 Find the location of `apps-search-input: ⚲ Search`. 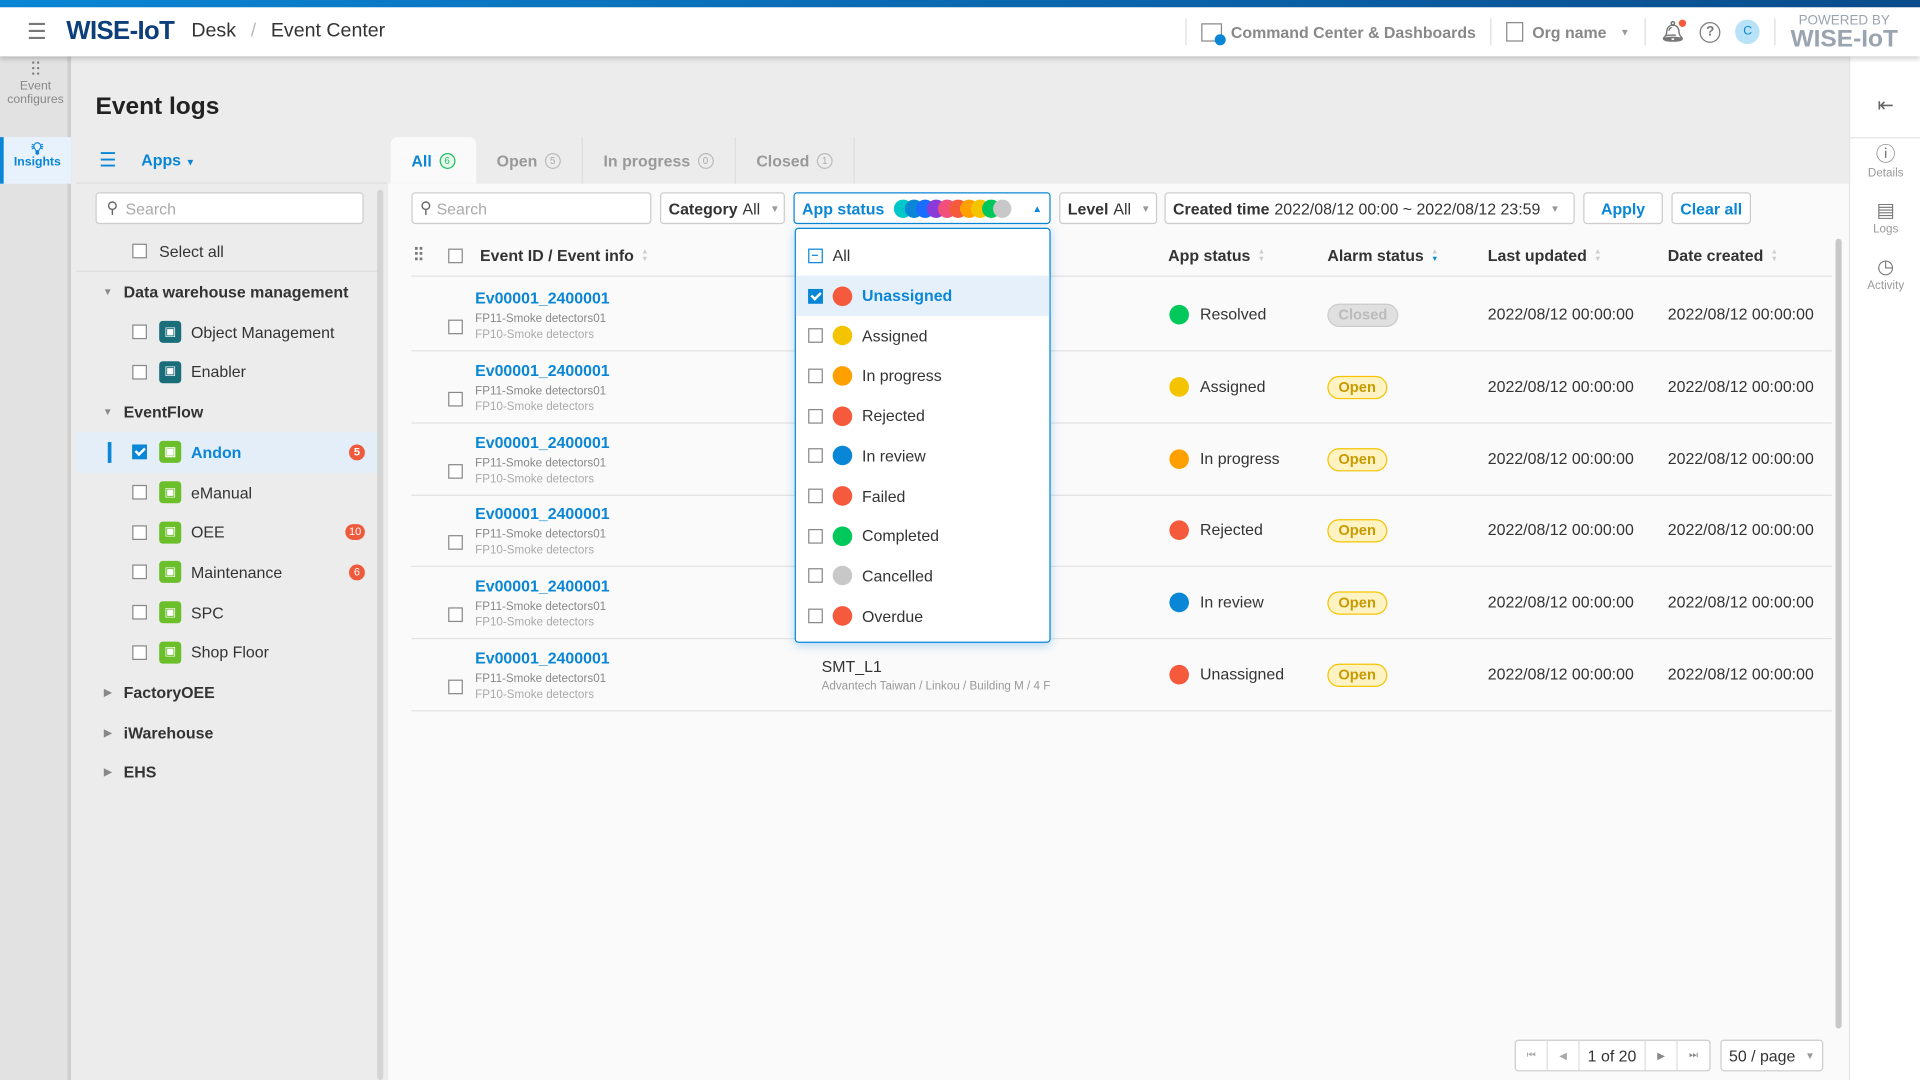

apps-search-input: ⚲ Search is located at coordinates (229, 208).